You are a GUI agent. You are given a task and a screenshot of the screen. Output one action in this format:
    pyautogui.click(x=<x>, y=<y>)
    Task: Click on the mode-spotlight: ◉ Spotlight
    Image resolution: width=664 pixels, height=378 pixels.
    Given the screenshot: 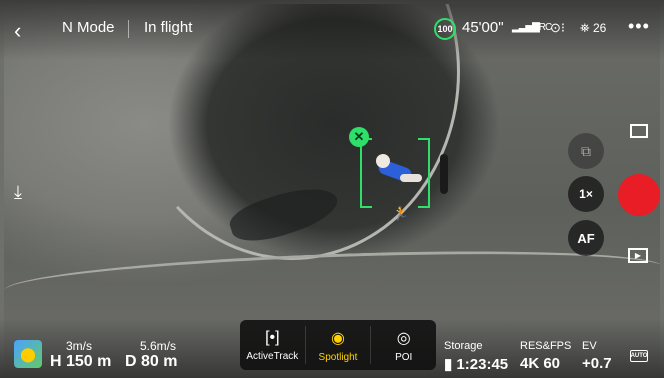 What is the action you would take?
    pyautogui.click(x=338, y=345)
    